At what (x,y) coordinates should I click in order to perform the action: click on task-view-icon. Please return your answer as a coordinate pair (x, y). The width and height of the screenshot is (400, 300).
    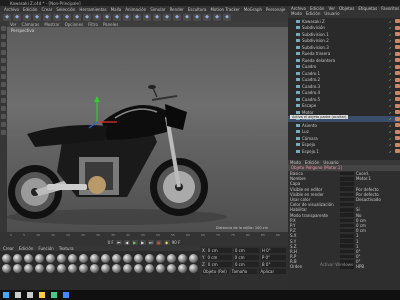
    Looking at the image, I should click on (30, 295).